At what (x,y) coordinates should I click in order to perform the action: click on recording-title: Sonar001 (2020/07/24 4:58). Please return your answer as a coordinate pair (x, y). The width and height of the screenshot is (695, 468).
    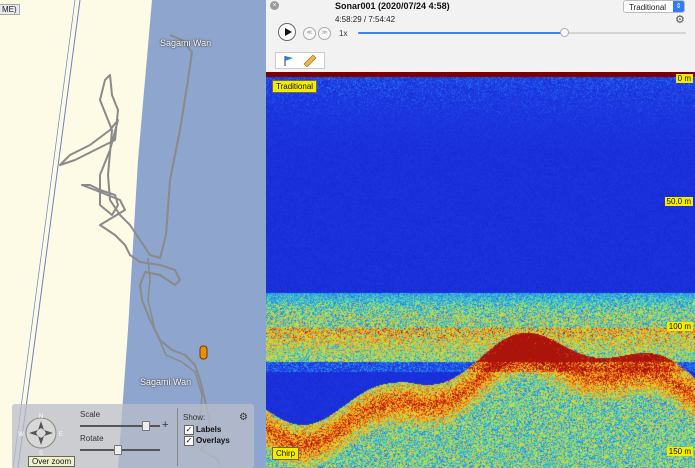
    Looking at the image, I should click on (392, 6).